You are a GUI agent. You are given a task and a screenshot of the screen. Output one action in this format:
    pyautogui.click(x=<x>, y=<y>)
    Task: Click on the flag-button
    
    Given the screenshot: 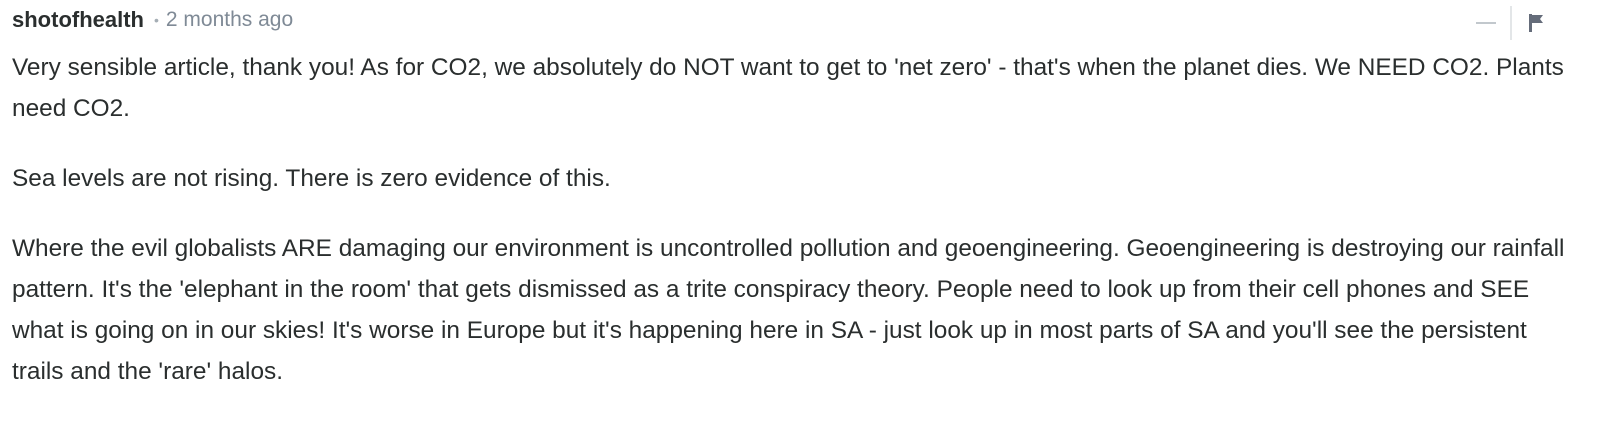 What is the action you would take?
    pyautogui.click(x=1536, y=23)
    